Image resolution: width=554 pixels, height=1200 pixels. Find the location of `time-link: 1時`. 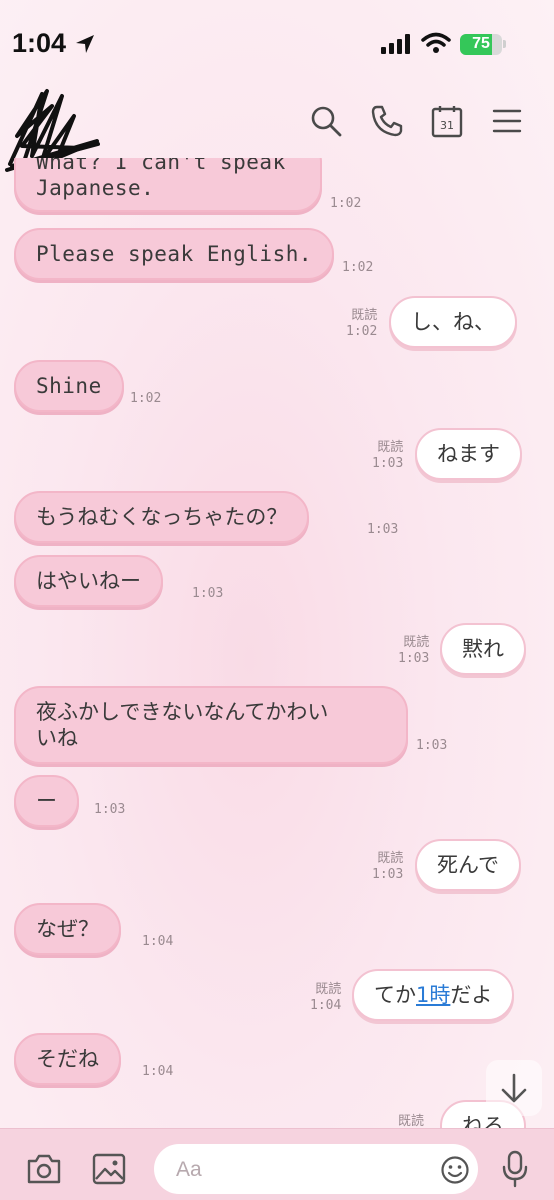

time-link: 1時 is located at coordinates (433, 995).